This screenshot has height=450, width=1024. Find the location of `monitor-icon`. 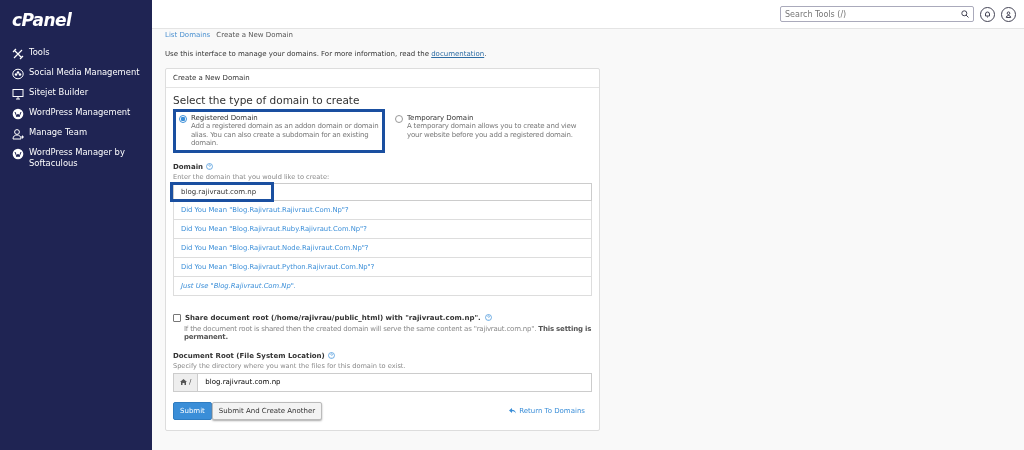

monitor-icon is located at coordinates (18, 94).